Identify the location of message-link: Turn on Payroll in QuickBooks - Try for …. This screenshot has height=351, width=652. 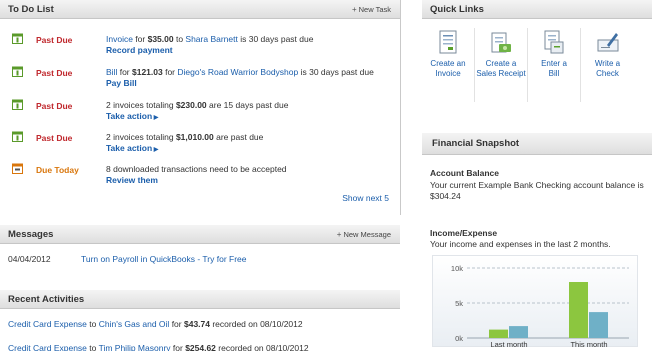
(164, 259).